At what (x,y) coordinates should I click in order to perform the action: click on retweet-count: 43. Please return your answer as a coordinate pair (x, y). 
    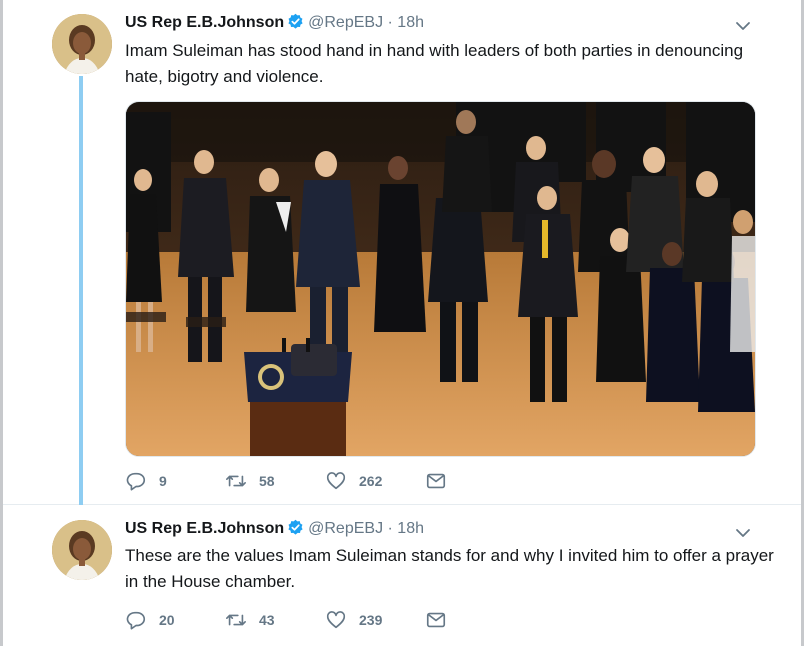
    Looking at the image, I should click on (267, 620).